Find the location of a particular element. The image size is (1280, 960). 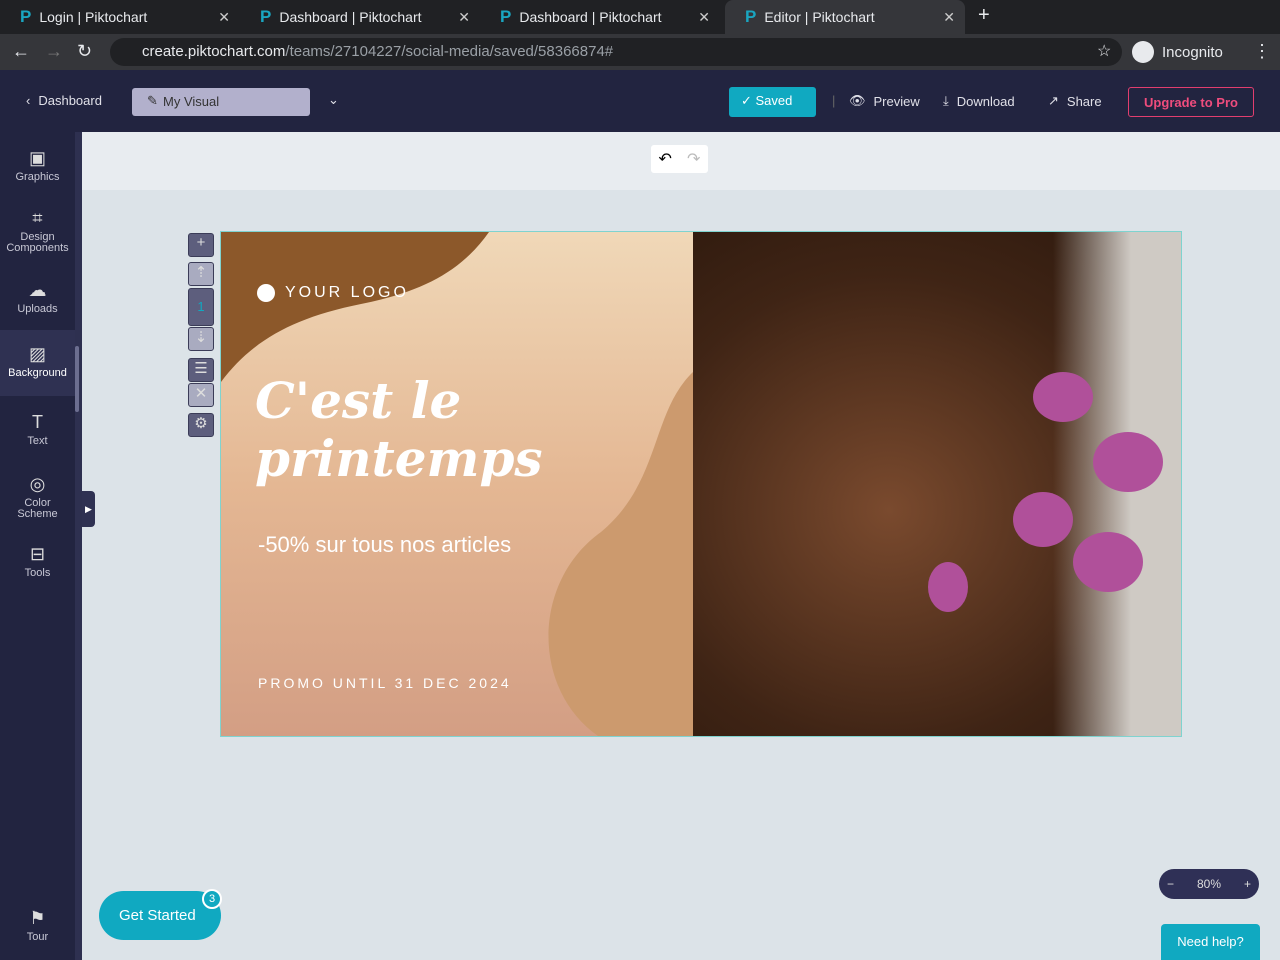

promo-text: PROMO UNTIL 31 DEC 2024 is located at coordinates (385, 683).